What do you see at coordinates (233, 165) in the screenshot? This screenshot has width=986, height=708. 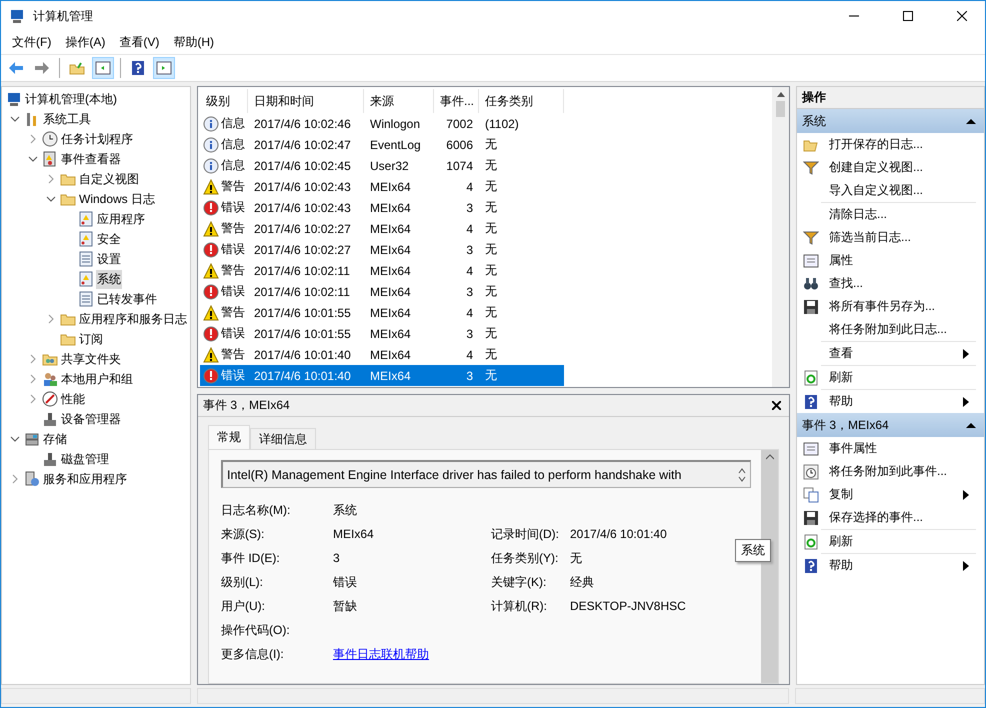 I see `table-cell: 信息` at bounding box center [233, 165].